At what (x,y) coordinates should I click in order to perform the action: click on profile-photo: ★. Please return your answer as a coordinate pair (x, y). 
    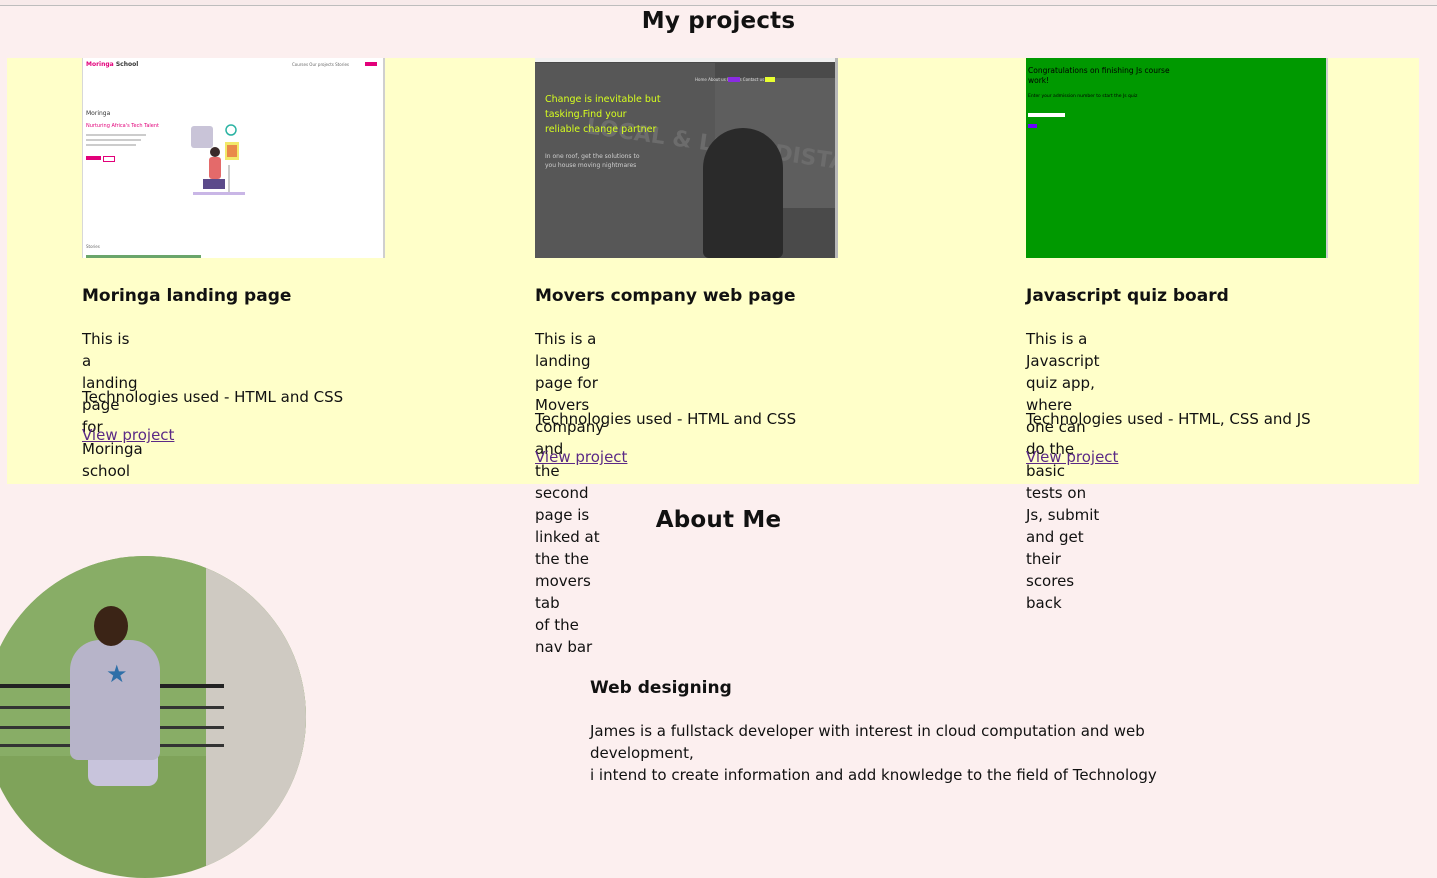
    Looking at the image, I should click on (153, 717).